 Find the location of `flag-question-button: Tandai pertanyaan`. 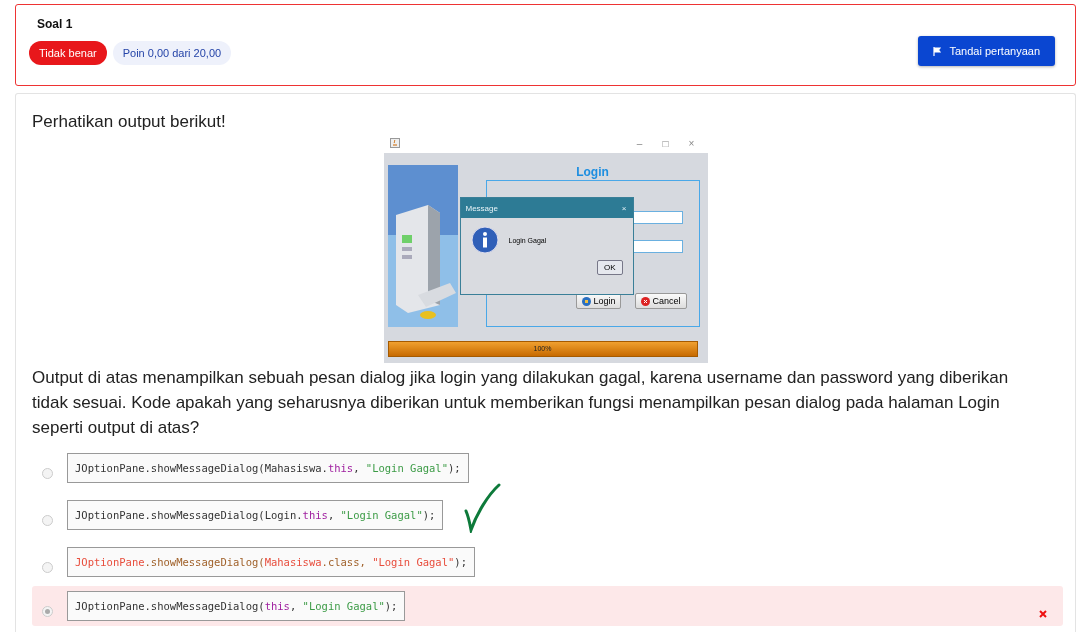

flag-question-button: Tandai pertanyaan is located at coordinates (986, 51).